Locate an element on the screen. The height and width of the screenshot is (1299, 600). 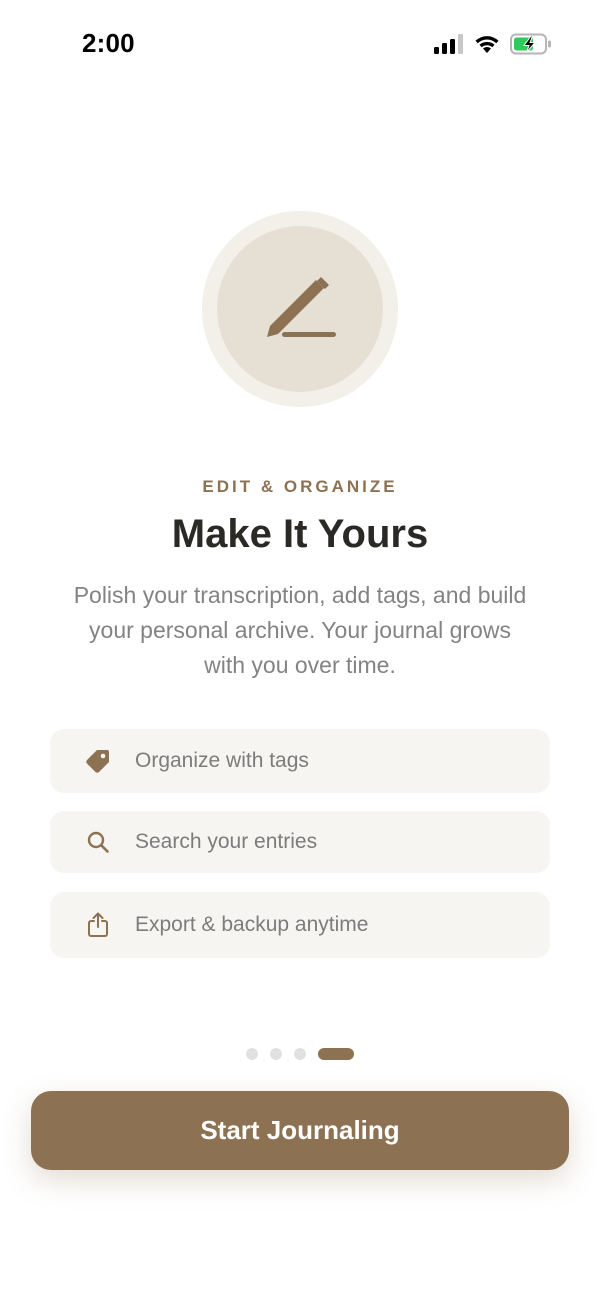
feature-item-search: Search your entries is located at coordinates (300, 842).